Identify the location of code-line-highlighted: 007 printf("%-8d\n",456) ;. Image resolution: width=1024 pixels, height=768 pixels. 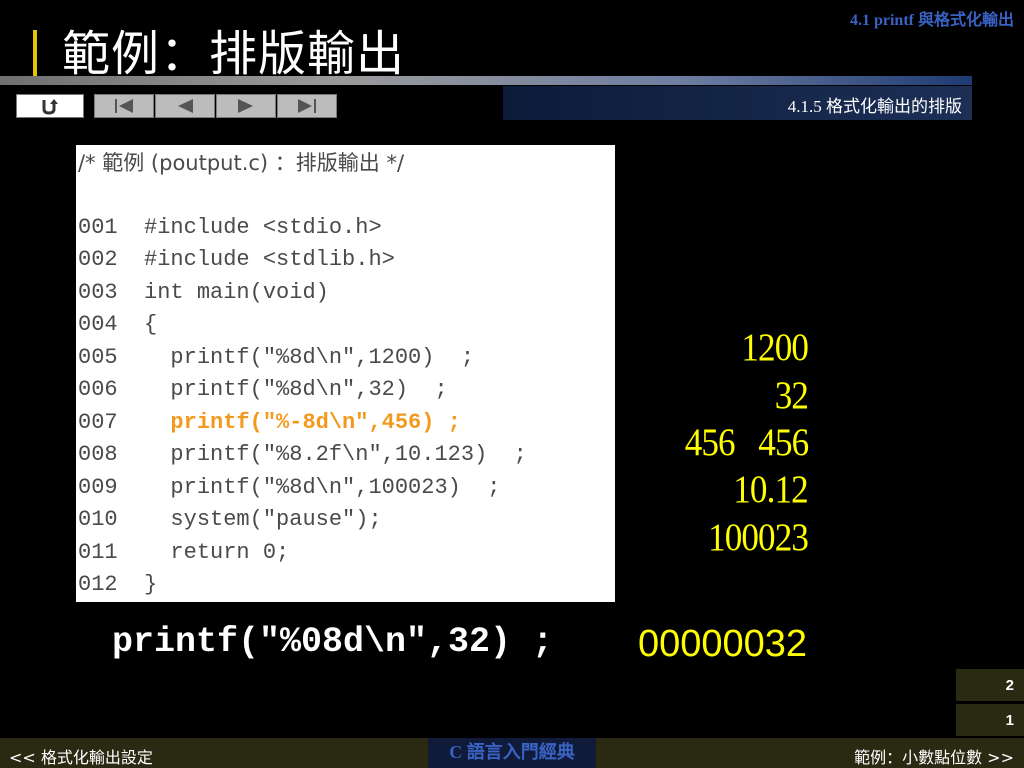
(269, 422).